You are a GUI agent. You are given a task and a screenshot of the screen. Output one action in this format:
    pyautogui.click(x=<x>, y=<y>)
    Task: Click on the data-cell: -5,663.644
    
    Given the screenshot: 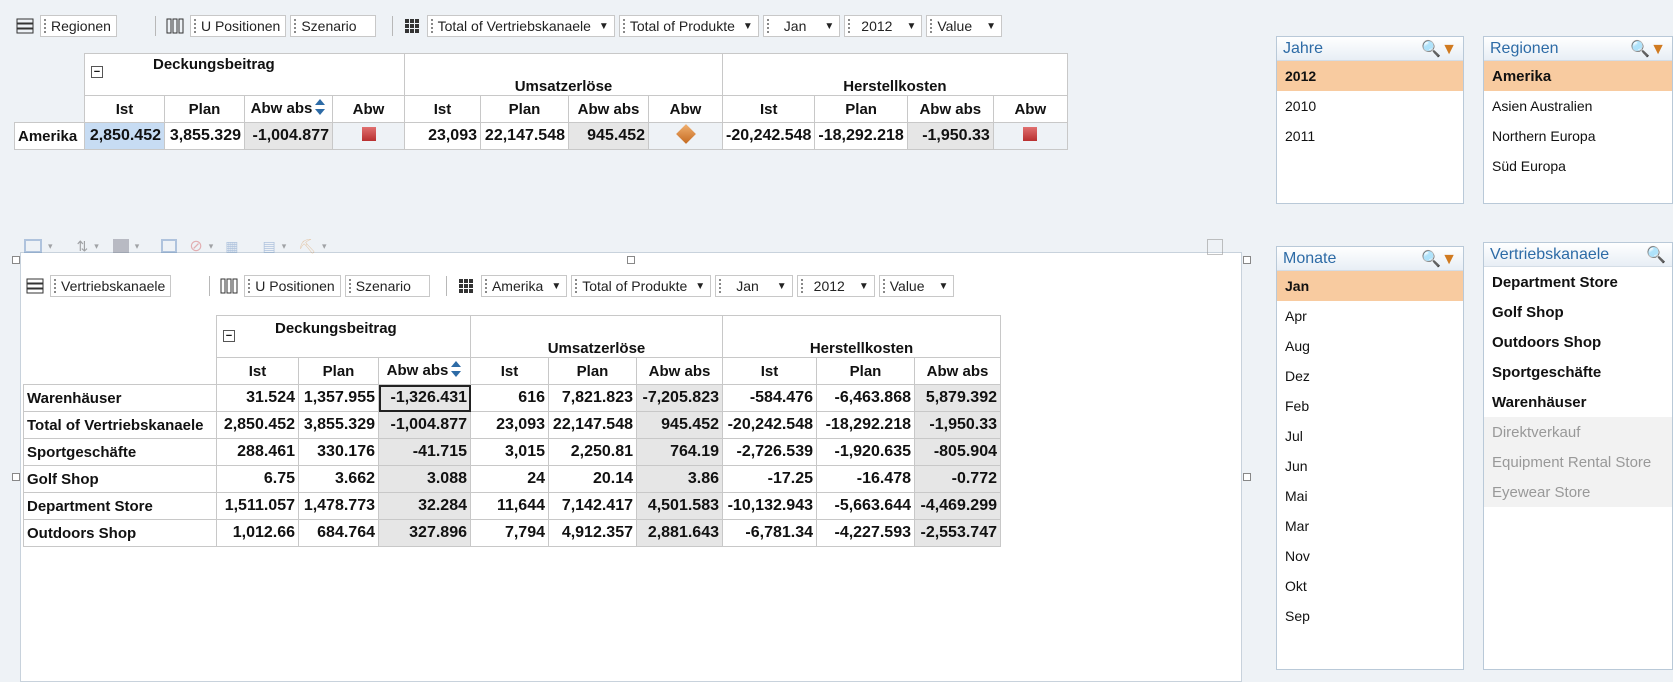 What is the action you would take?
    pyautogui.click(x=865, y=506)
    